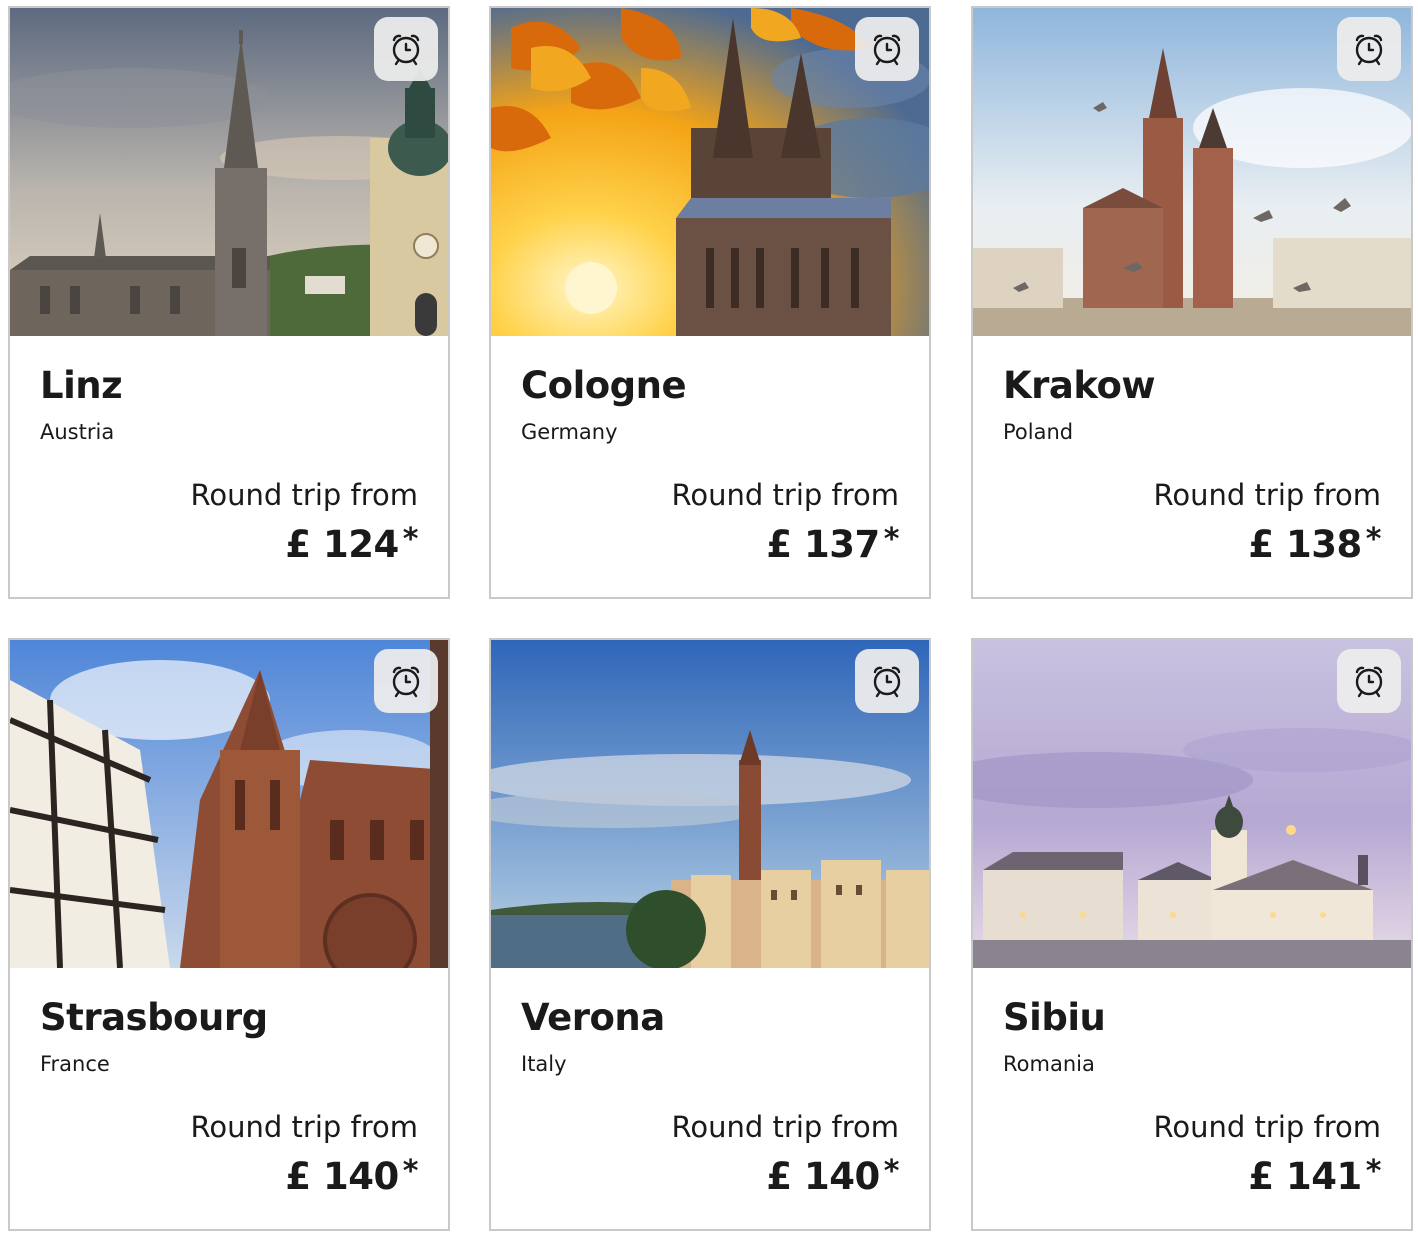  I want to click on price-value: £ 137 *, so click(832, 544).